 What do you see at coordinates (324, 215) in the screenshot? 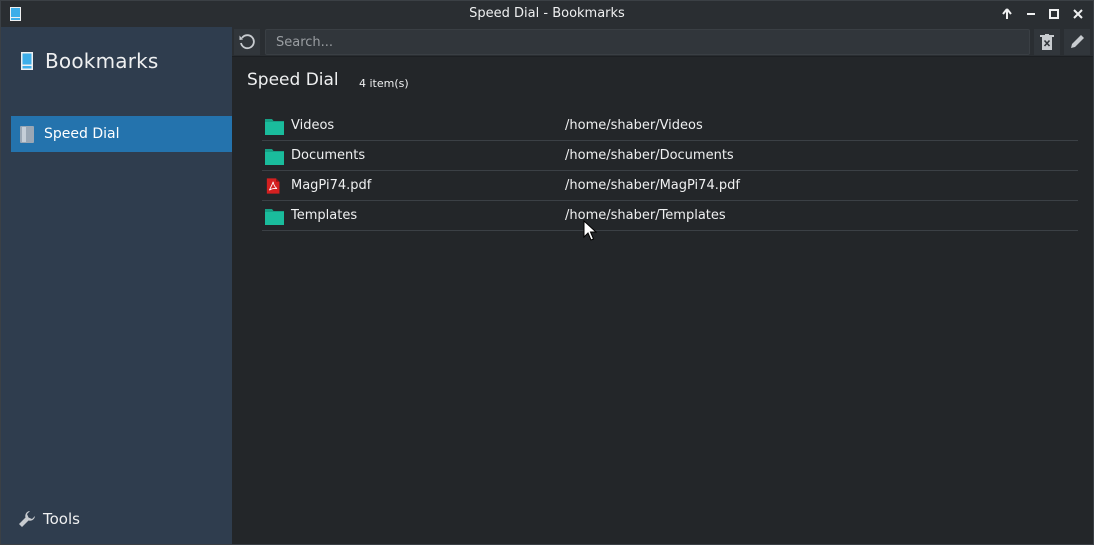
I see `item-name: Templates` at bounding box center [324, 215].